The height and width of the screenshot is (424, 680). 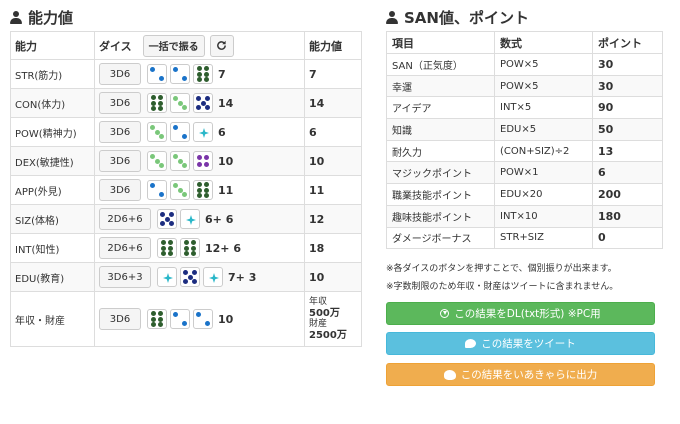 What do you see at coordinates (52, 132) in the screenshot?
I see `ability-name: POW(精神力)` at bounding box center [52, 132].